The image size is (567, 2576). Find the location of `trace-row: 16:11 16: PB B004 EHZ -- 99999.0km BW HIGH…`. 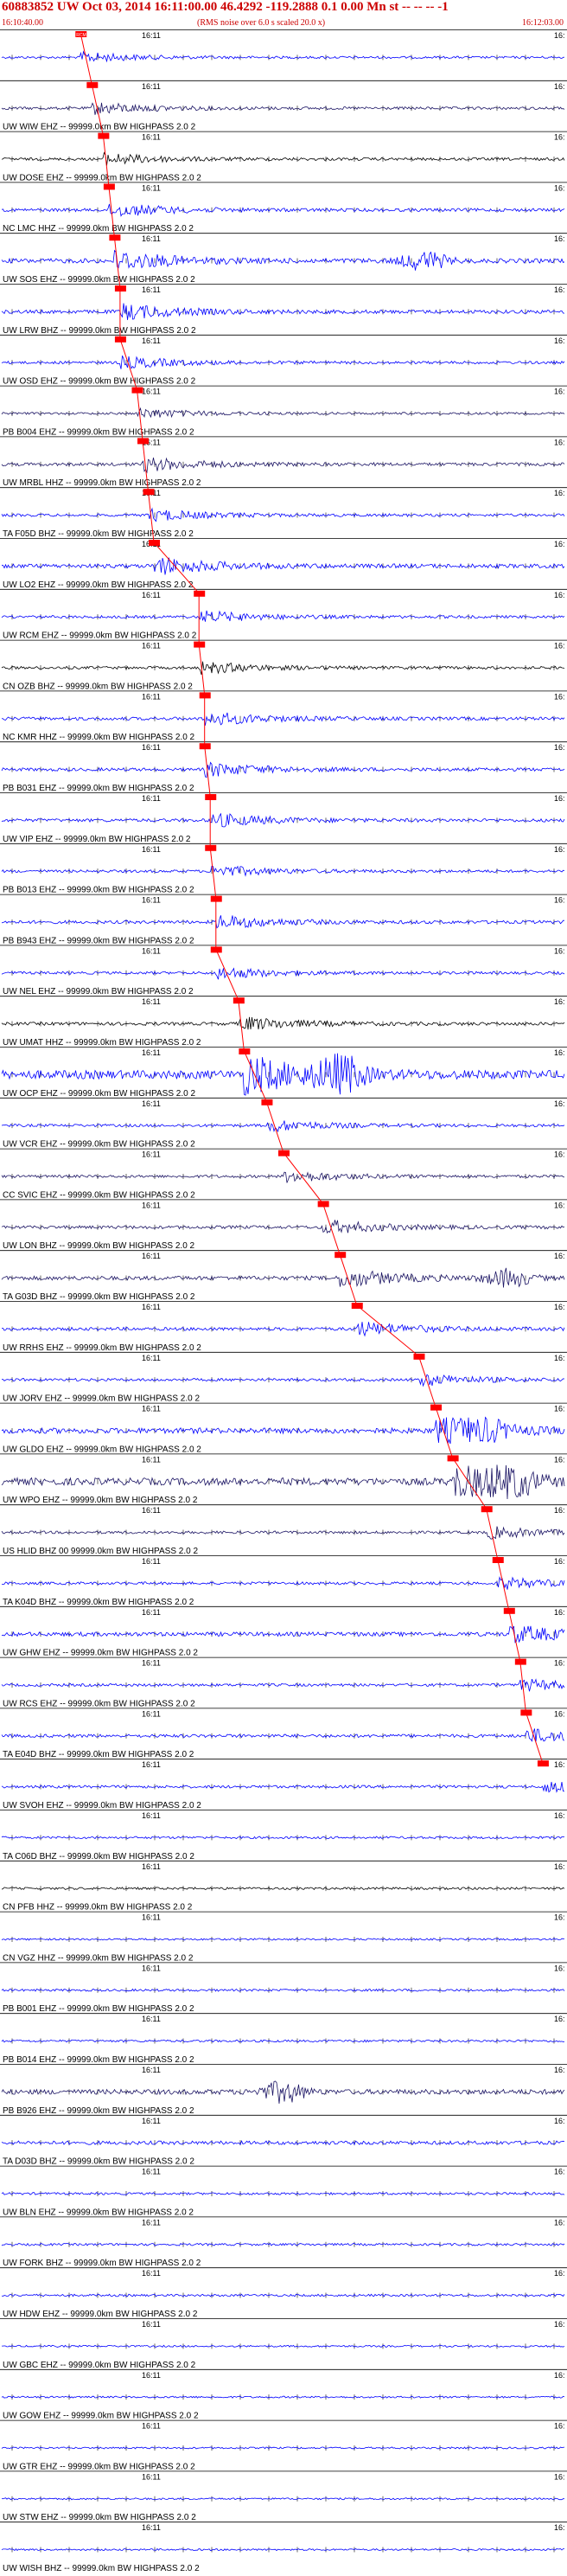

trace-row: 16:11 16: PB B004 EHZ -- 99999.0km BW HIGH… is located at coordinates (283, 411).